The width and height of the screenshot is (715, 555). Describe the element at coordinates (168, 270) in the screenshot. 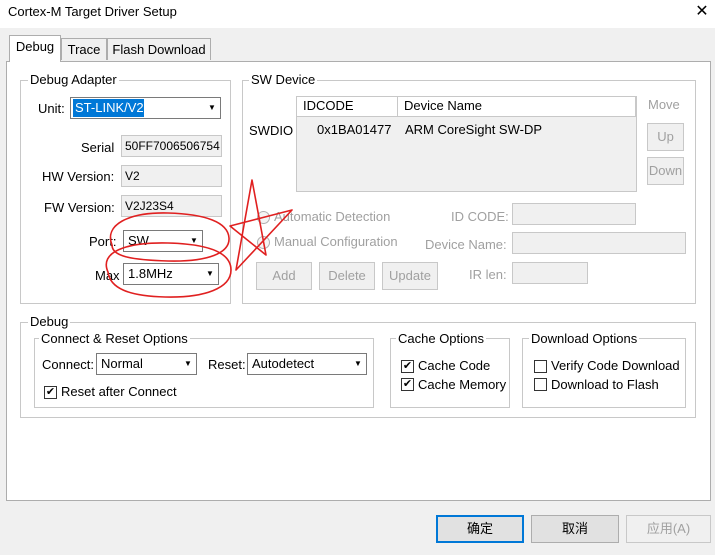

I see `max-circle-annotation` at that location.